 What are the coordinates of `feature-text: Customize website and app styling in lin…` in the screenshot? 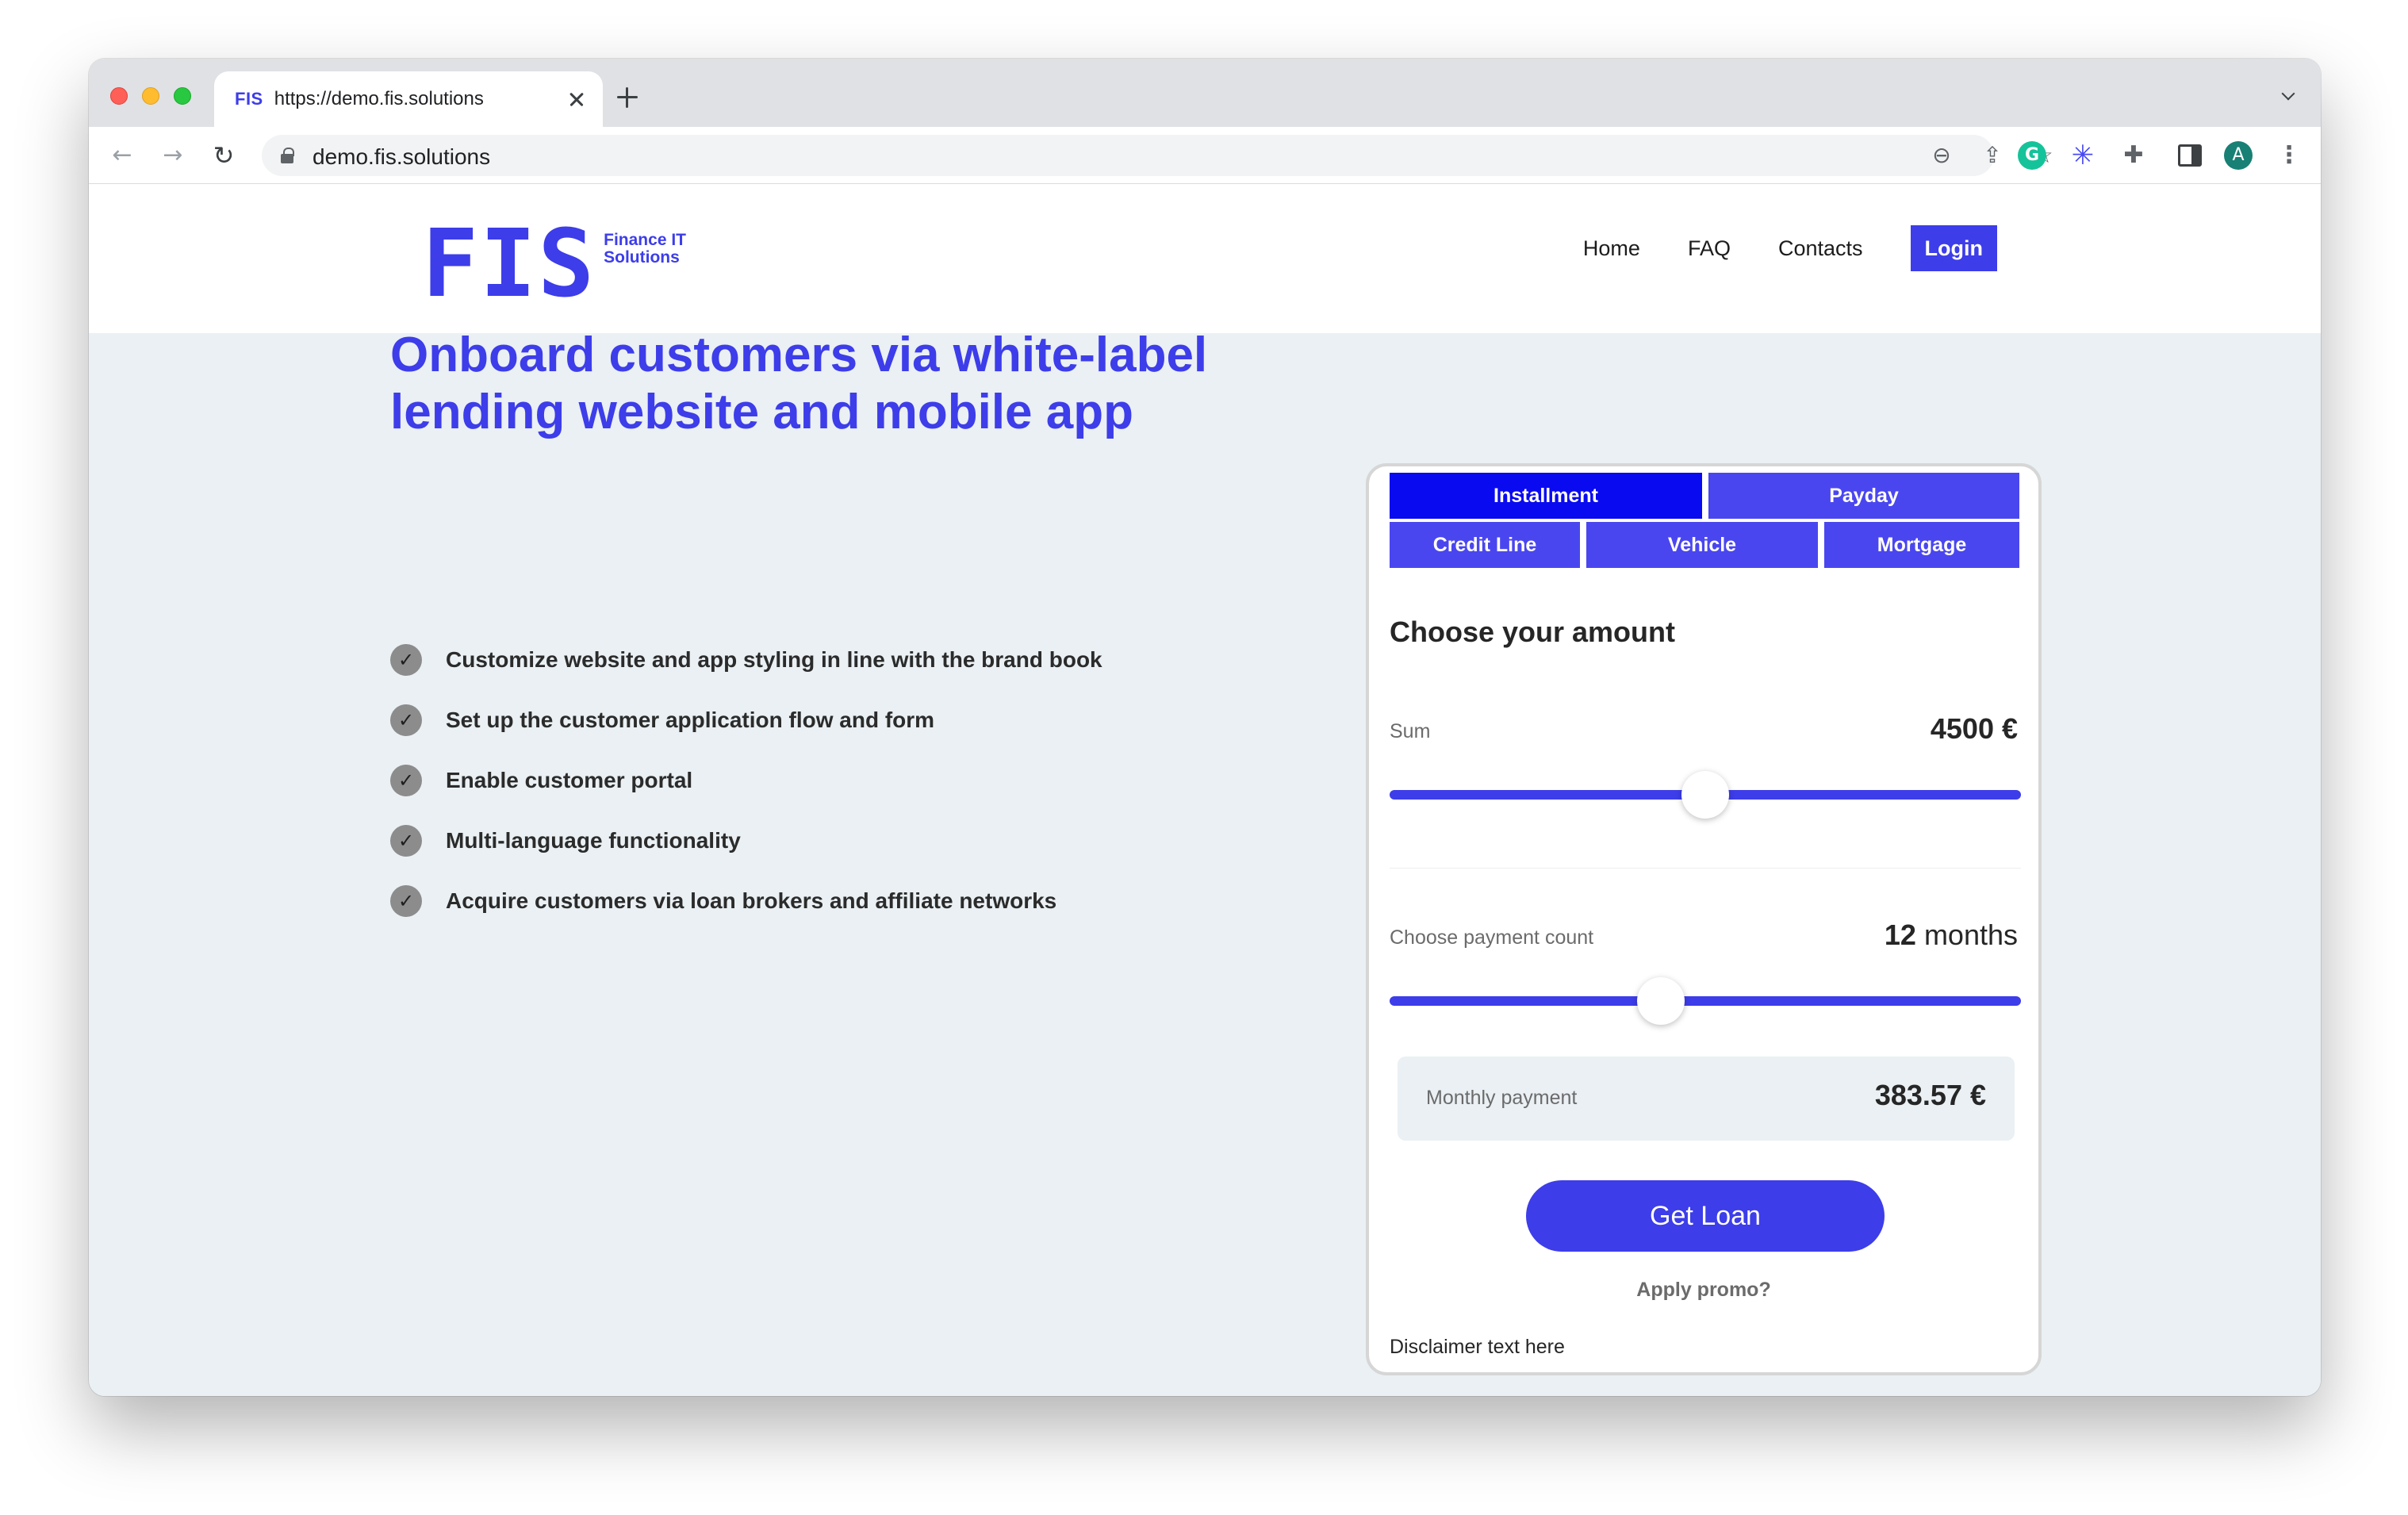 It's located at (774, 659).